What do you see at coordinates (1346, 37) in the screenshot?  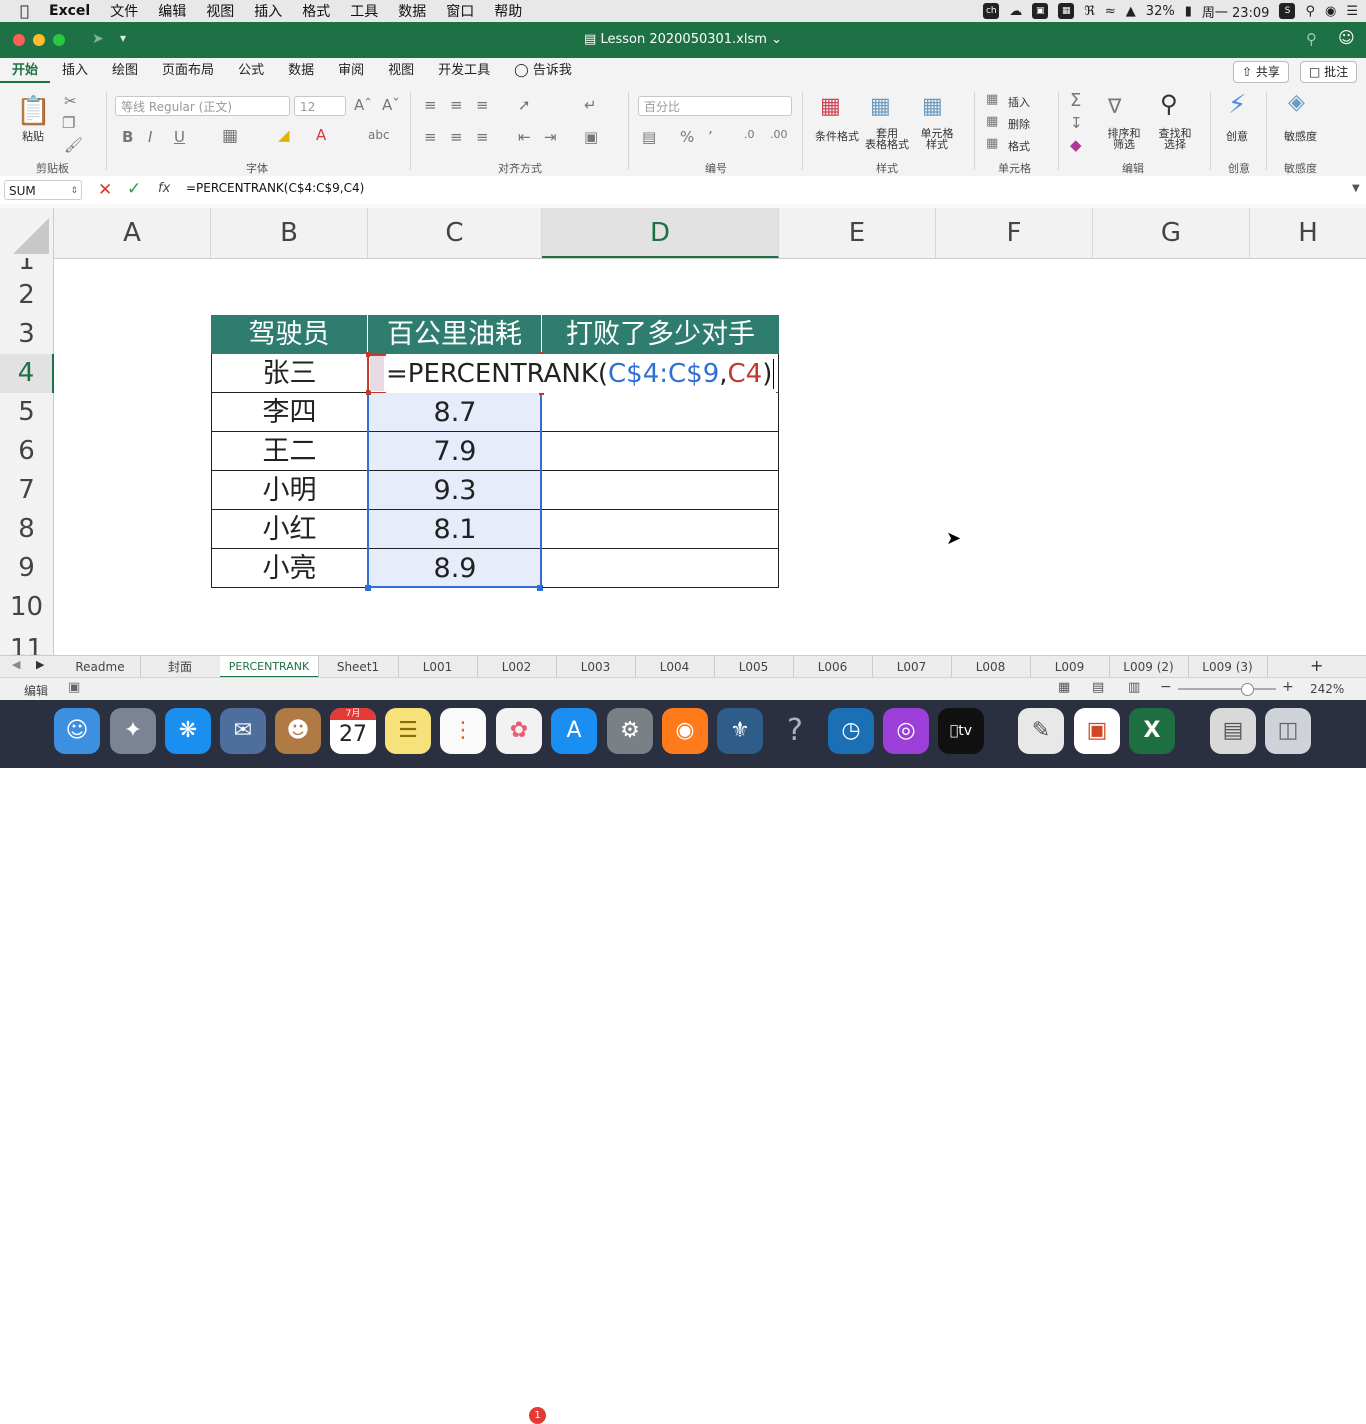 I see `user-icon: ☺` at bounding box center [1346, 37].